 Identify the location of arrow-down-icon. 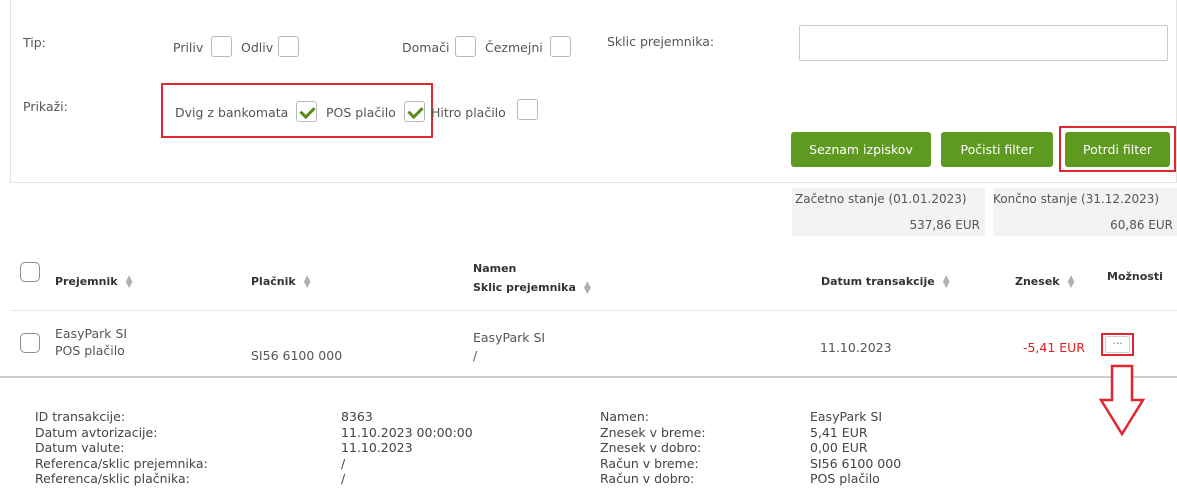
(1122, 400).